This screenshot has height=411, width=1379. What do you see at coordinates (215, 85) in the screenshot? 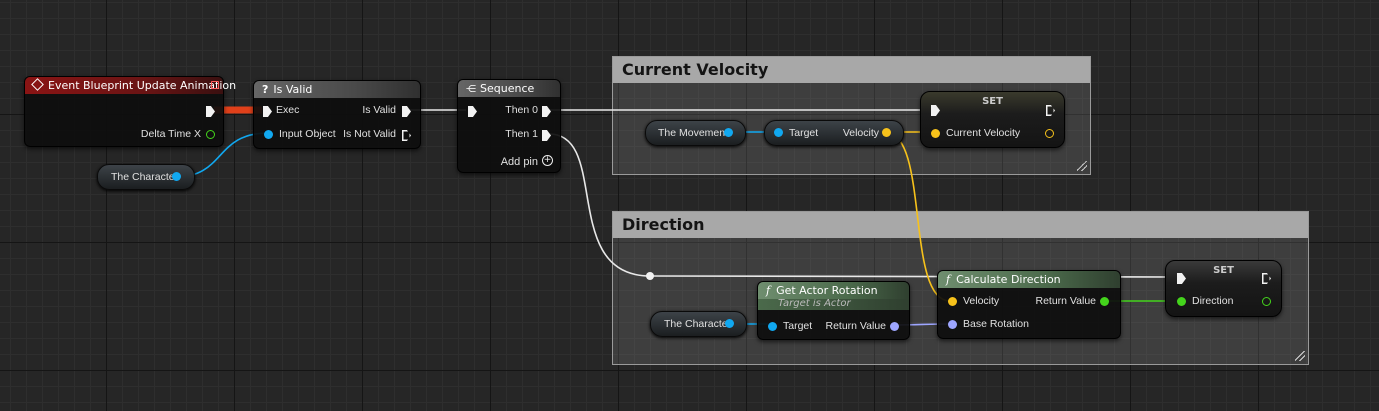
I see `stop-icon` at bounding box center [215, 85].